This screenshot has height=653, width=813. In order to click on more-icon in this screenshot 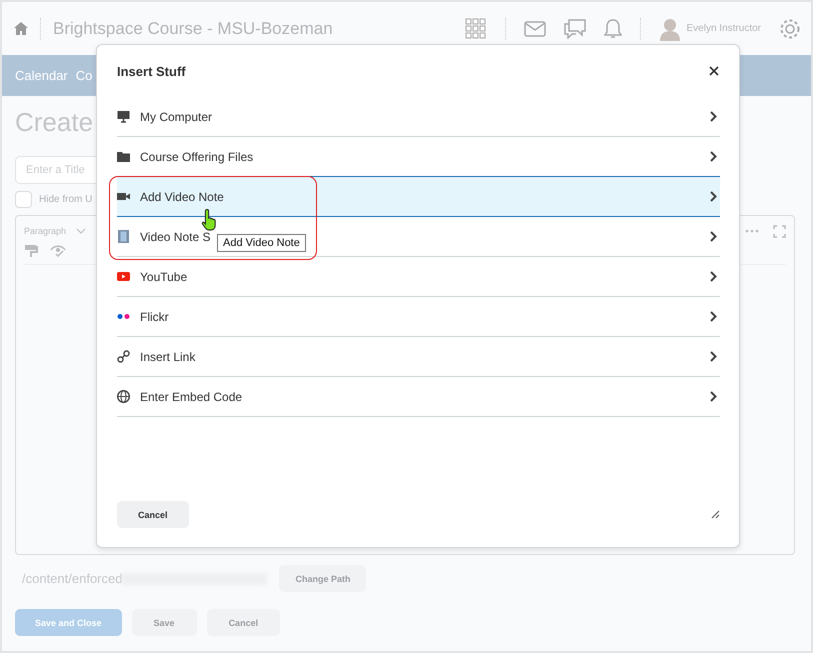, I will do `click(752, 231)`.